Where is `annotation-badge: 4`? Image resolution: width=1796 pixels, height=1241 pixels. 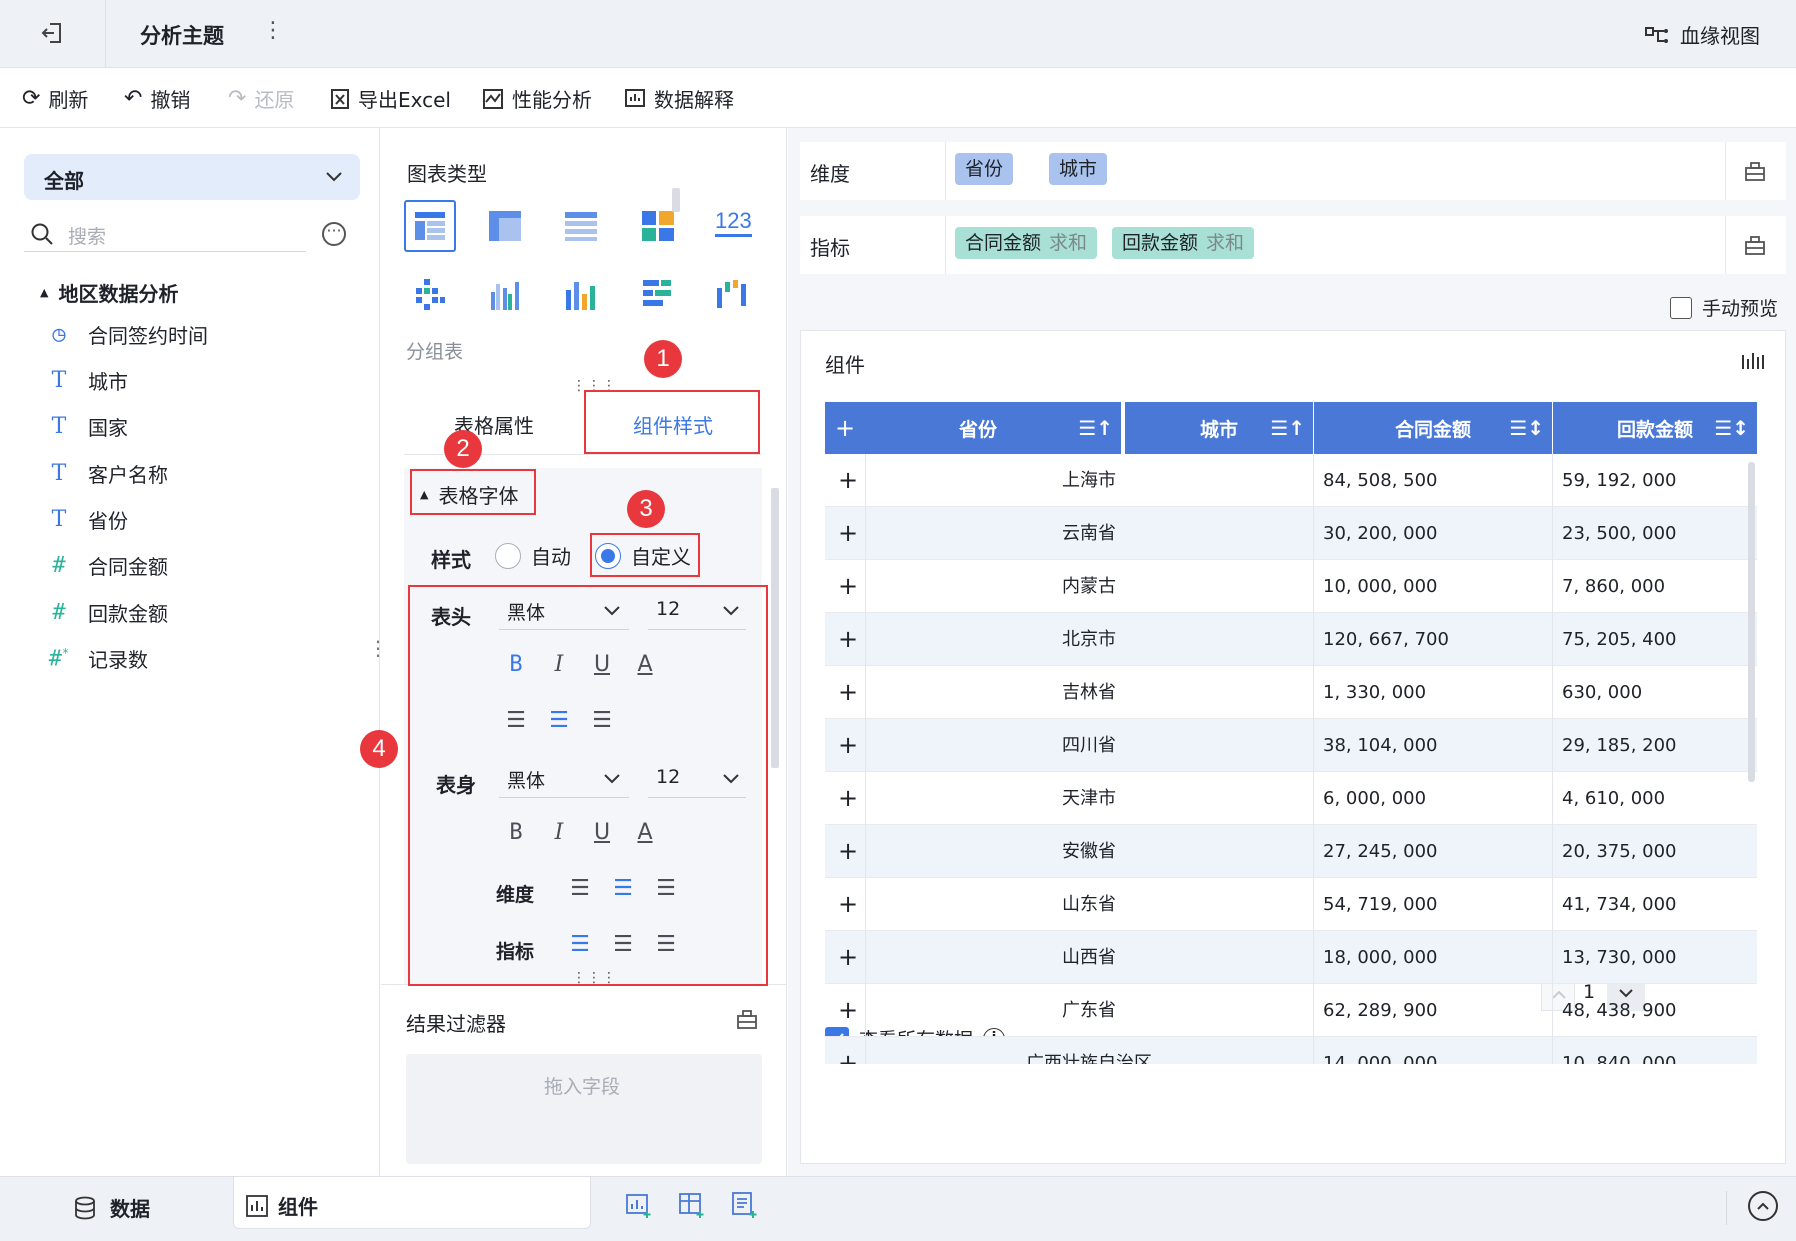 annotation-badge: 4 is located at coordinates (379, 749).